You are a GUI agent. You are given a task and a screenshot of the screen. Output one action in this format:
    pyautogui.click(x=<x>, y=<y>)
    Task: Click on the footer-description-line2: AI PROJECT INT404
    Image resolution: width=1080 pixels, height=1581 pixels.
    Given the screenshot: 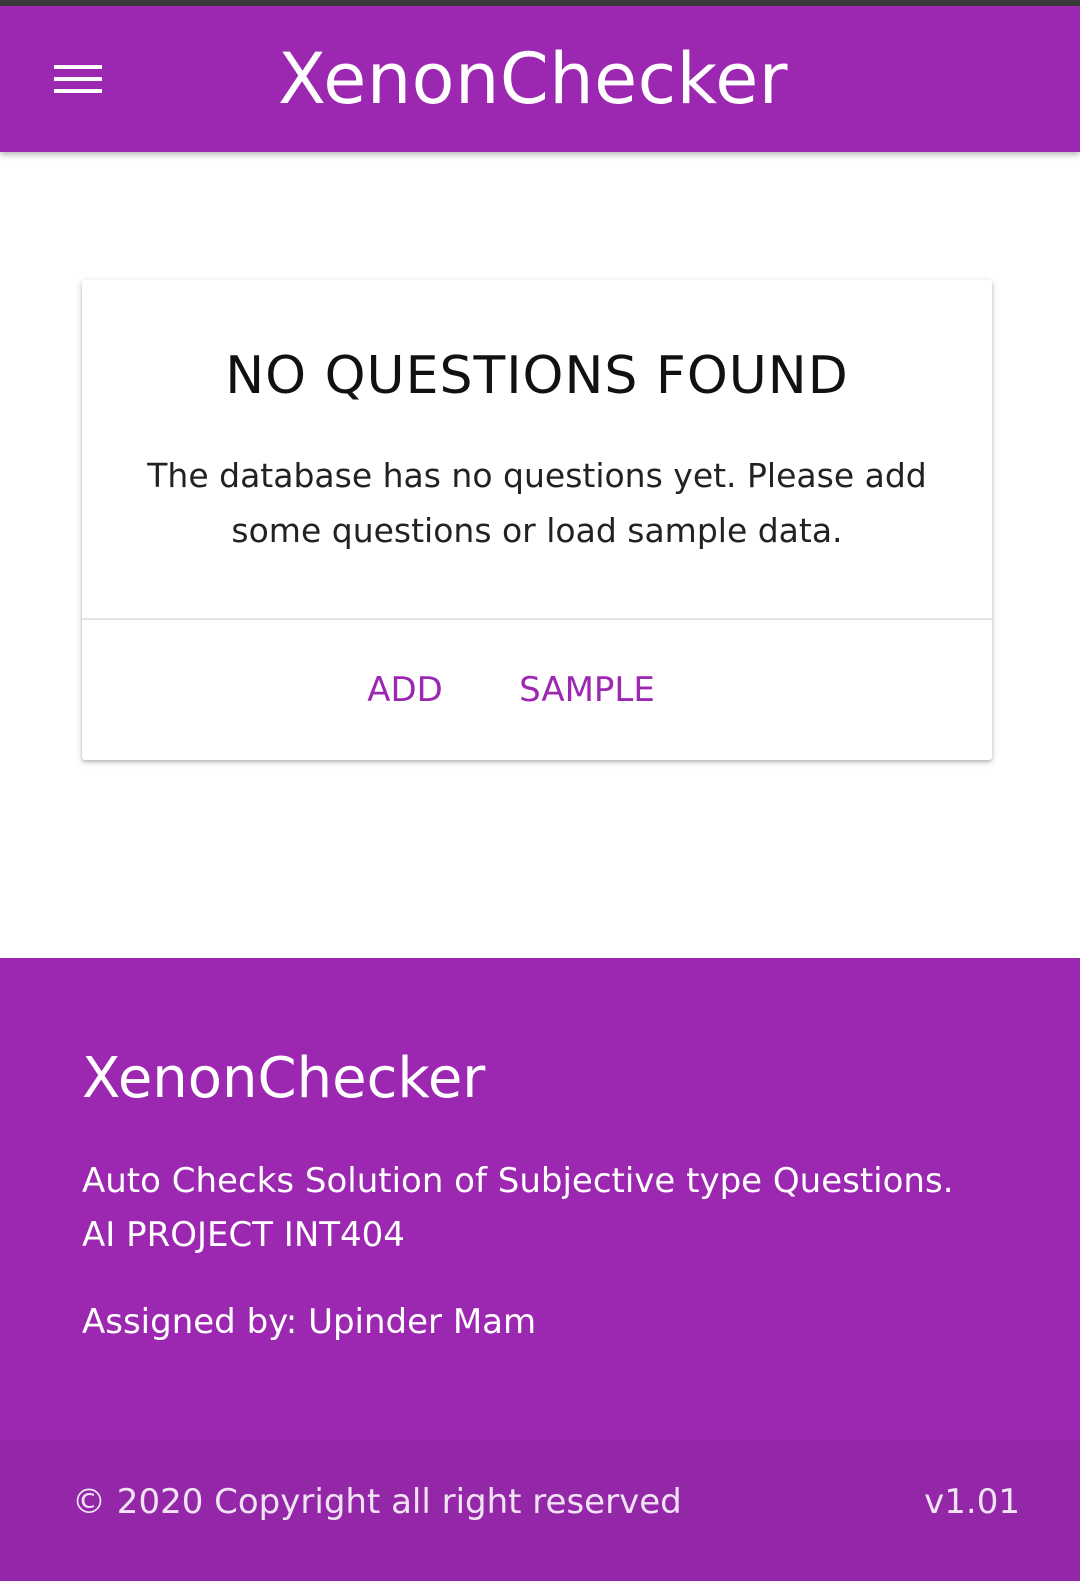 What is the action you would take?
    pyautogui.click(x=243, y=1235)
    